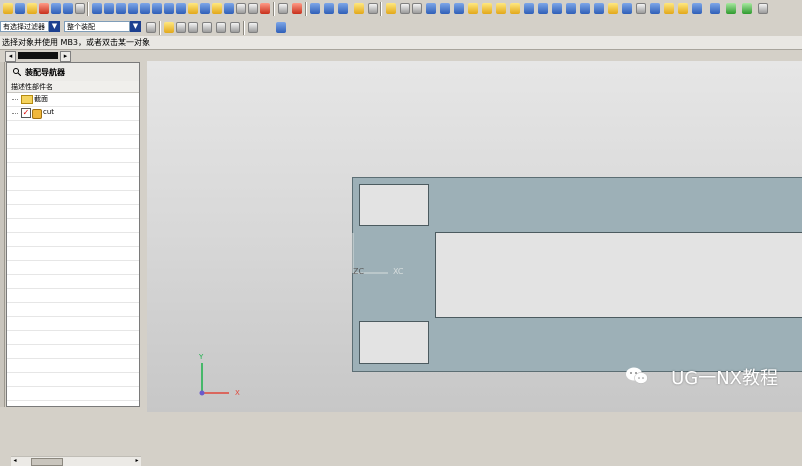 This screenshot has width=802, height=466. Describe the element at coordinates (599, 8) in the screenshot. I see `simplify-icon` at that location.